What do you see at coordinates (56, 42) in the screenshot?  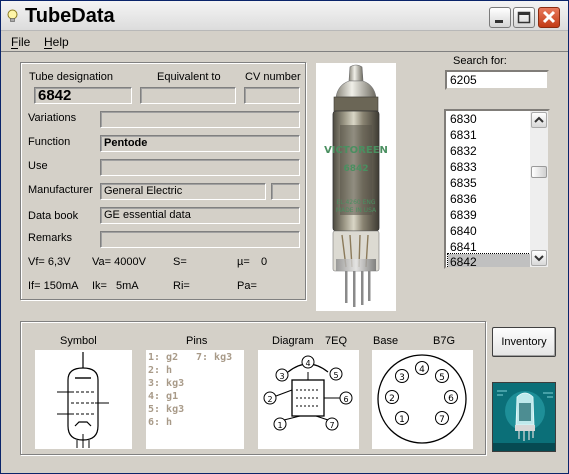 I see `menu-help: Help` at bounding box center [56, 42].